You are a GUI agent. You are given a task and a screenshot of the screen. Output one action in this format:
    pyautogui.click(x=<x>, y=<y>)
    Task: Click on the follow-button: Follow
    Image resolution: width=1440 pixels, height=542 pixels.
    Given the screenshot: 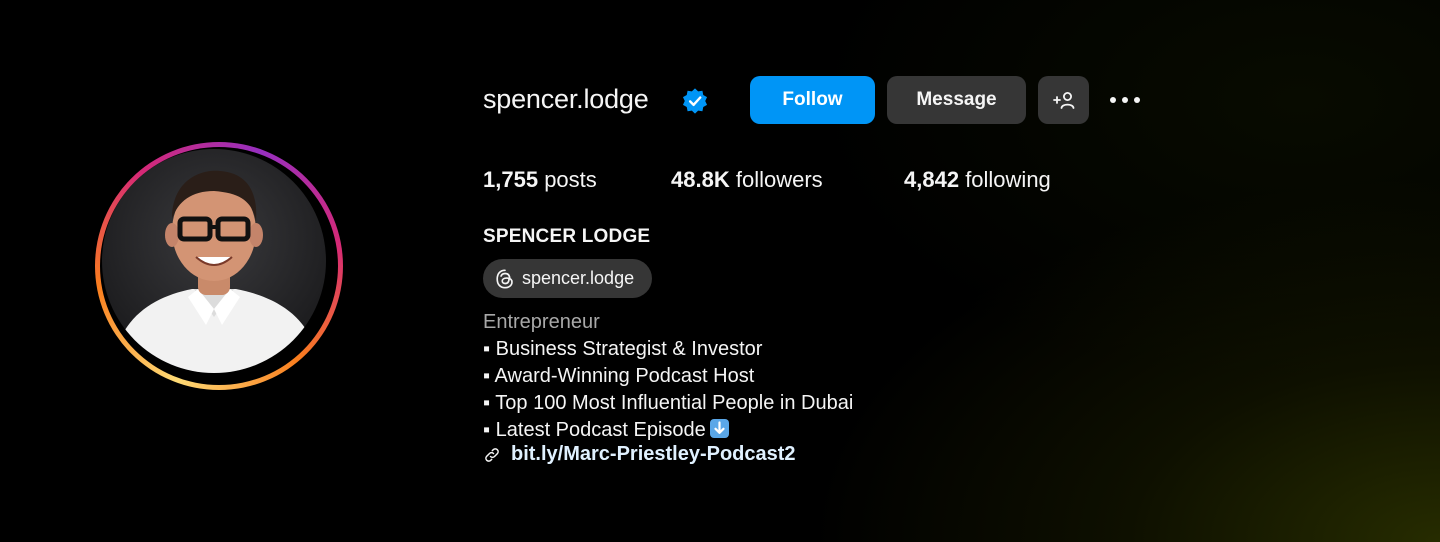 What is the action you would take?
    pyautogui.click(x=812, y=100)
    